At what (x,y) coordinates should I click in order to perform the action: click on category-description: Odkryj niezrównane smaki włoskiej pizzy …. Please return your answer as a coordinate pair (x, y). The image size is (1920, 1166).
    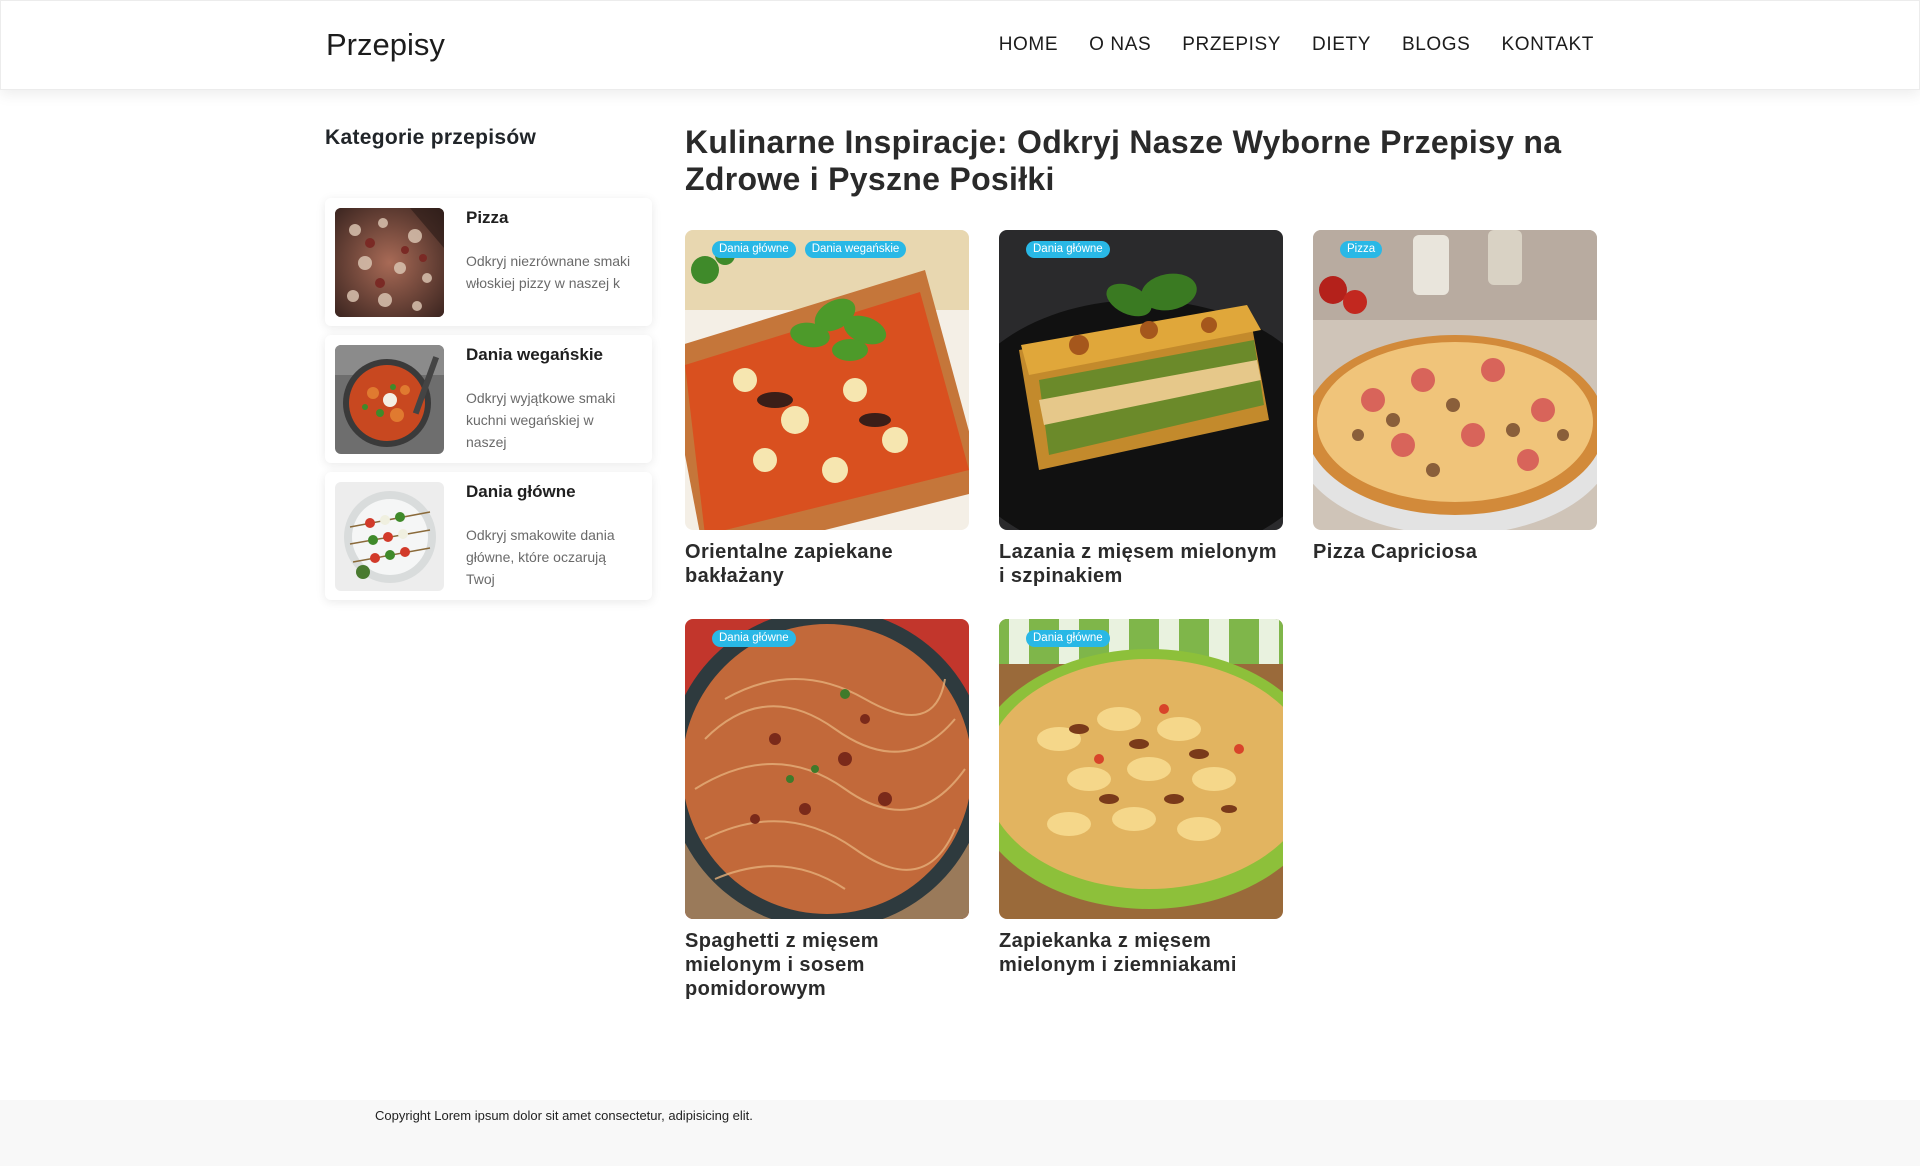
    Looking at the image, I should click on (548, 272).